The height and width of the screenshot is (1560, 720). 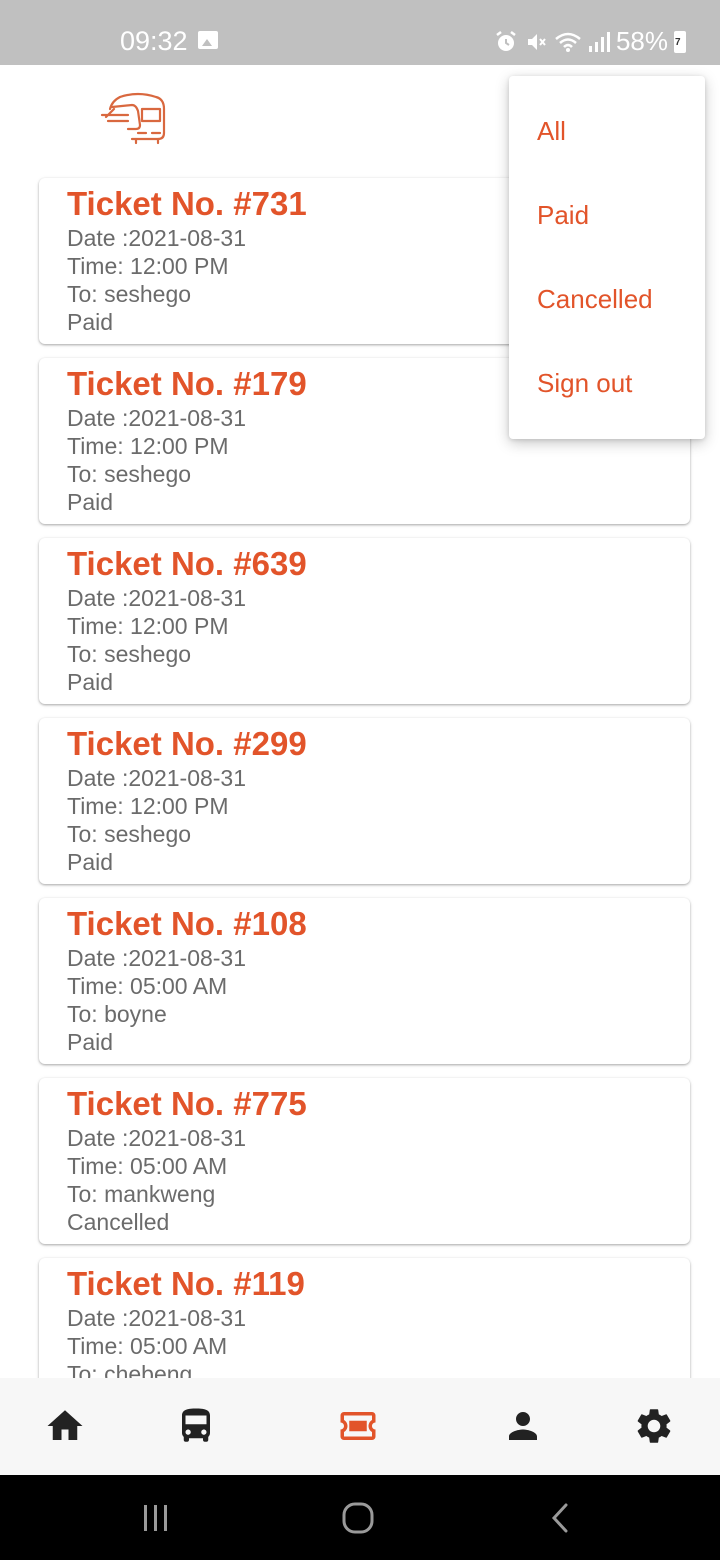 I want to click on menu-item-all: All, so click(x=551, y=131).